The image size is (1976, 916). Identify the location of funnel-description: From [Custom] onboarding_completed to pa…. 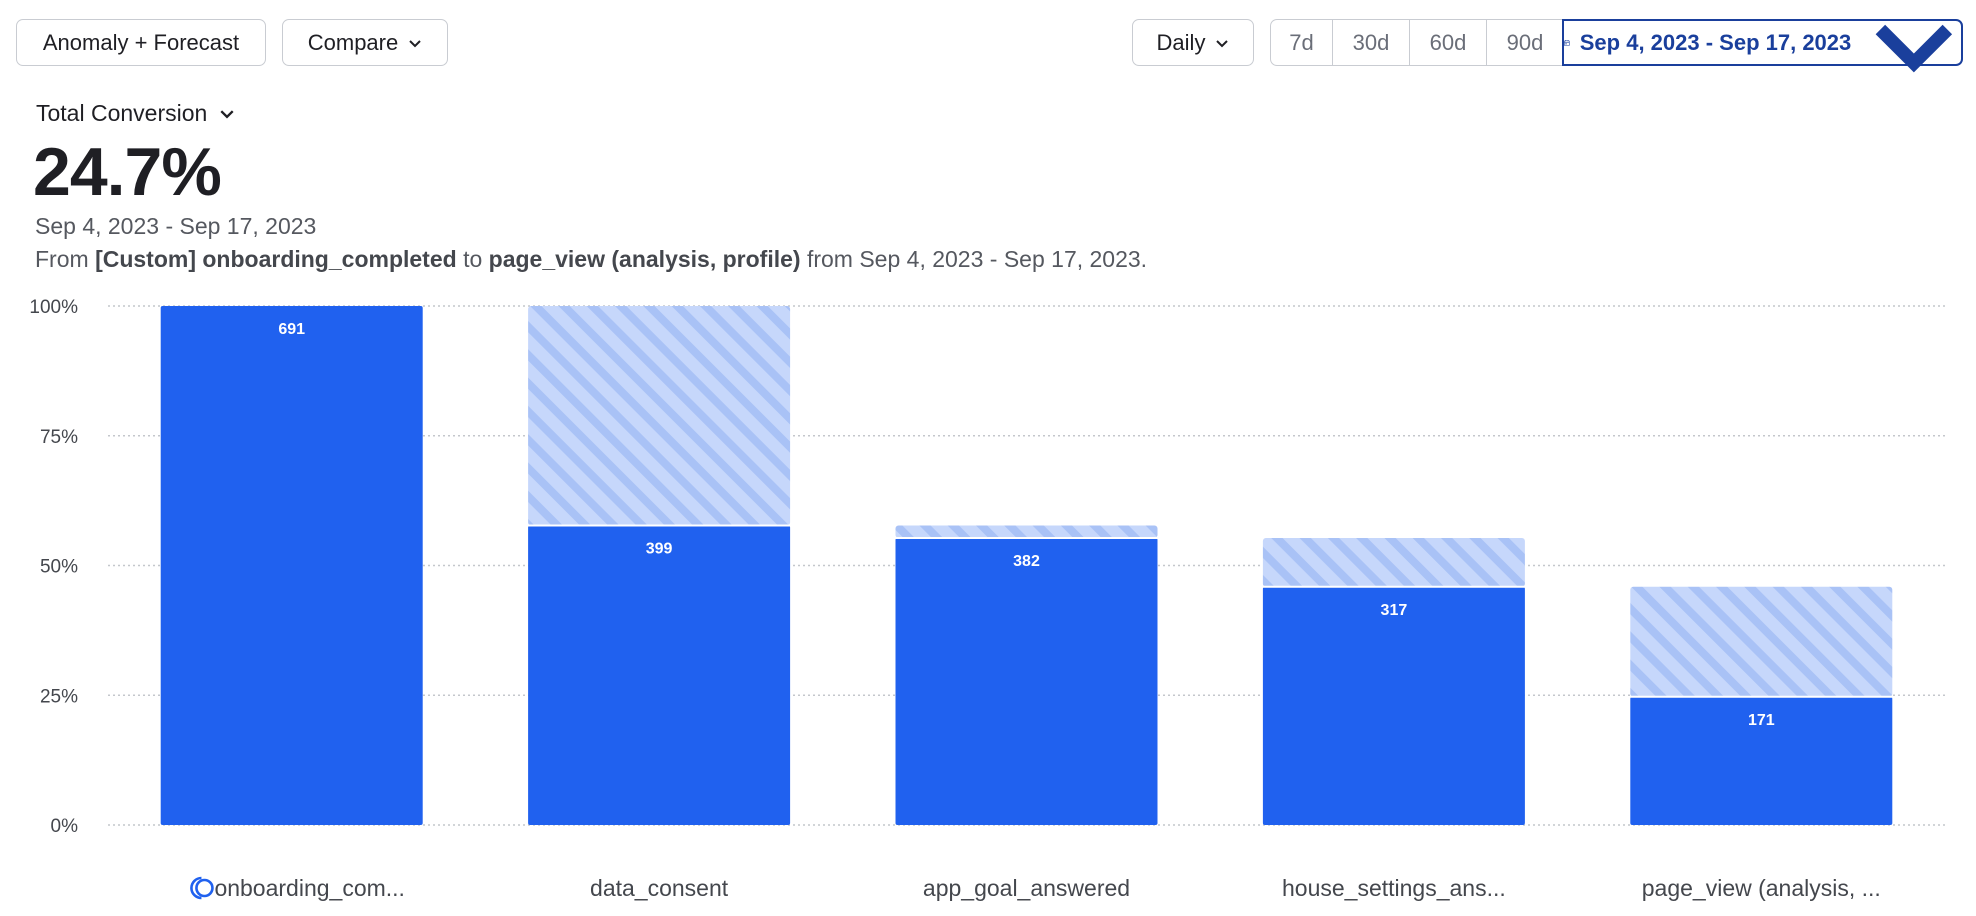
(591, 259).